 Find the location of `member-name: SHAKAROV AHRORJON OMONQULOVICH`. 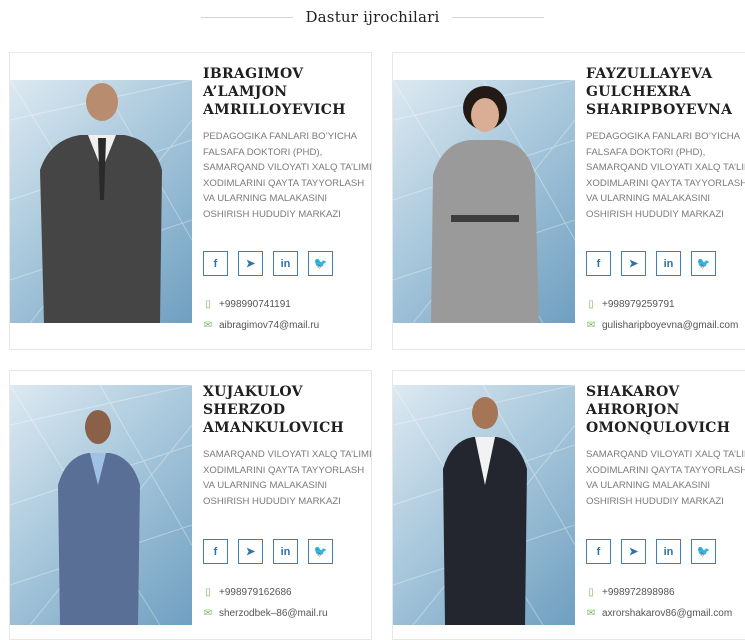

member-name: SHAKAROV AHRORJON OMONQULOVICH is located at coordinates (658, 410).